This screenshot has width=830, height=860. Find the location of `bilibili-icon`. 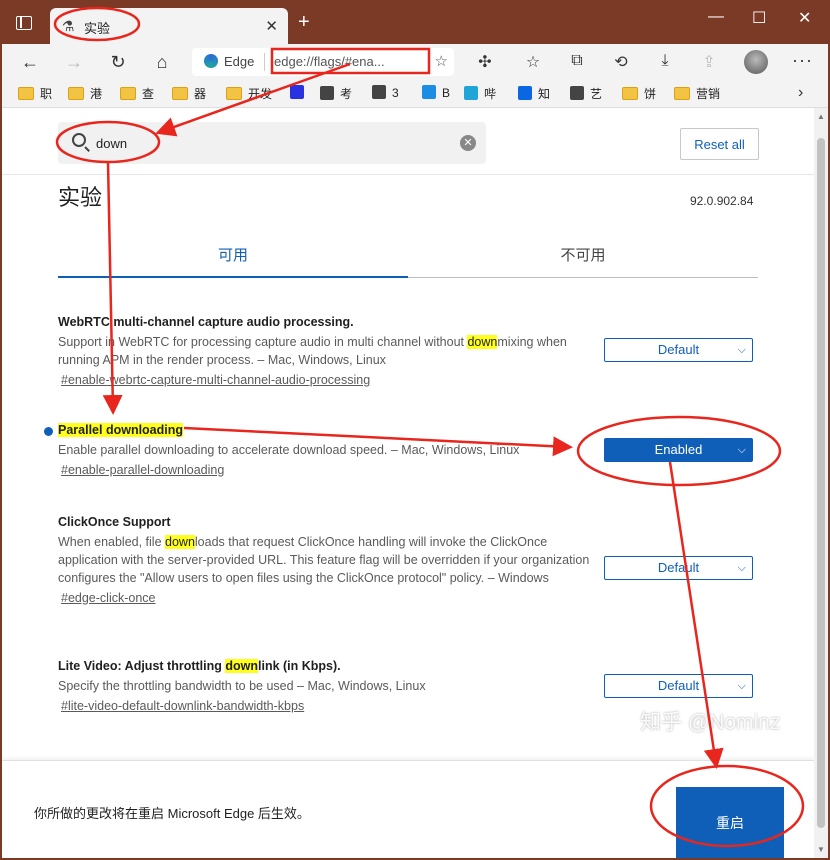

bilibili-icon is located at coordinates (471, 93).